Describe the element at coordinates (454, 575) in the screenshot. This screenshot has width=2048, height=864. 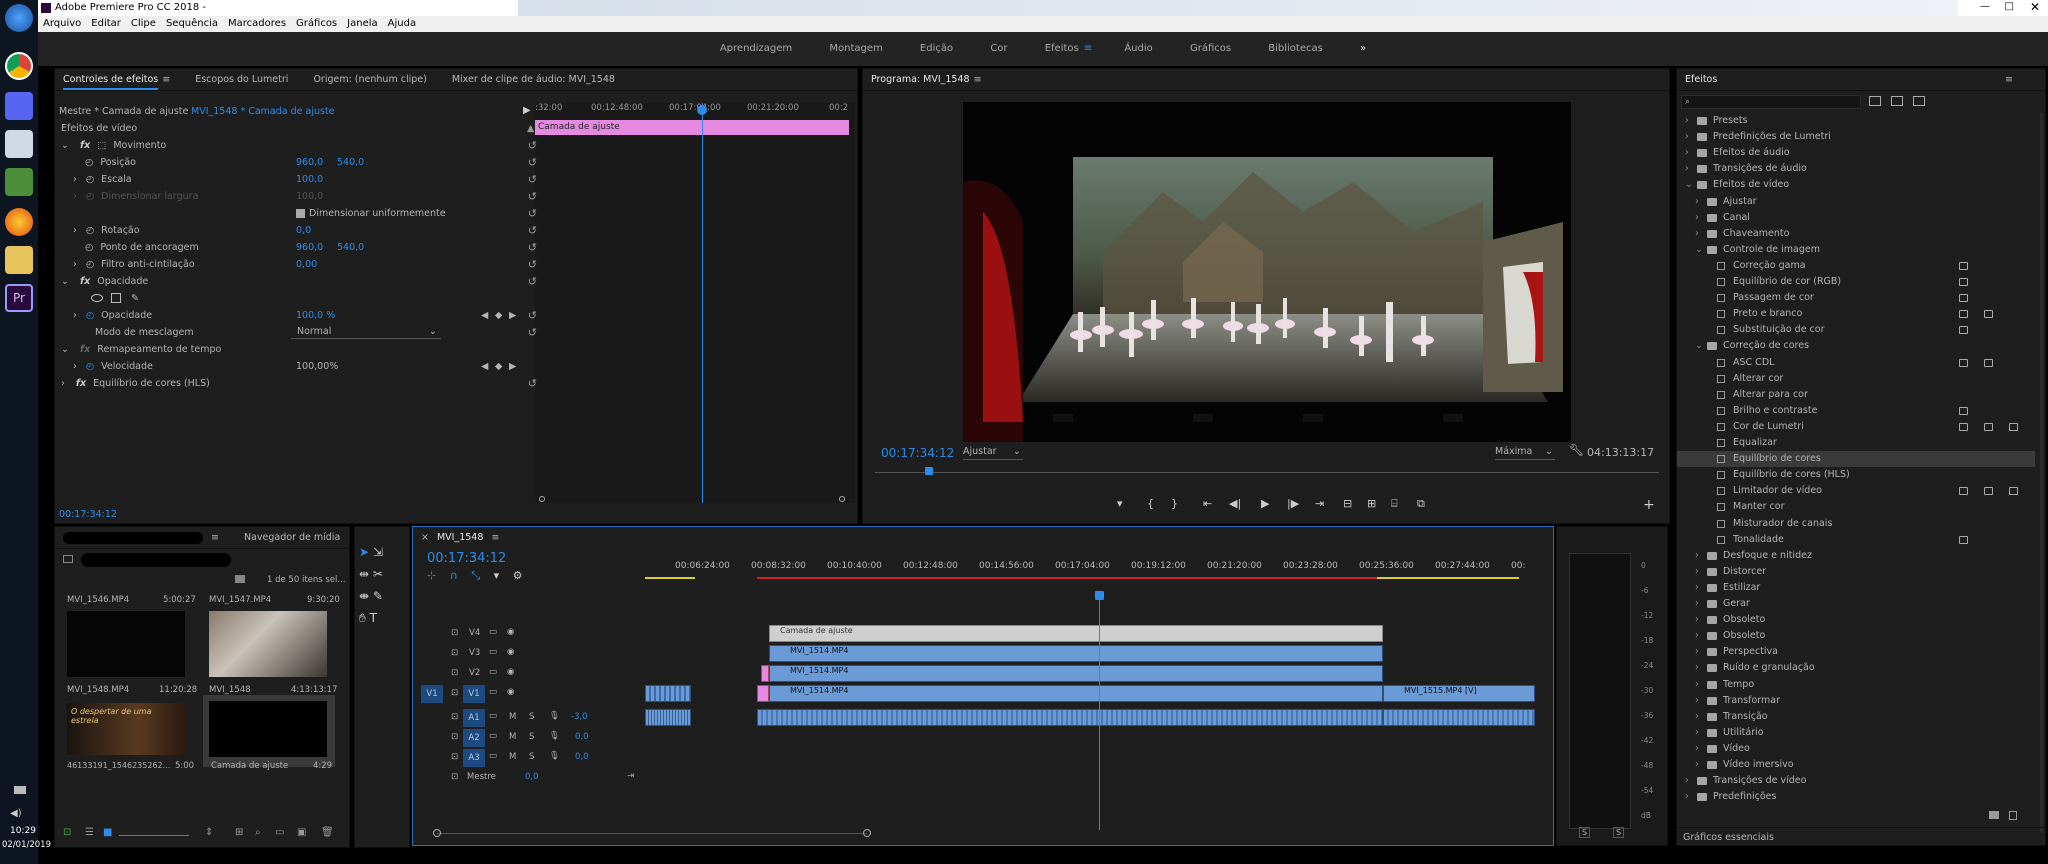
I see `snap-icon: ∩` at that location.